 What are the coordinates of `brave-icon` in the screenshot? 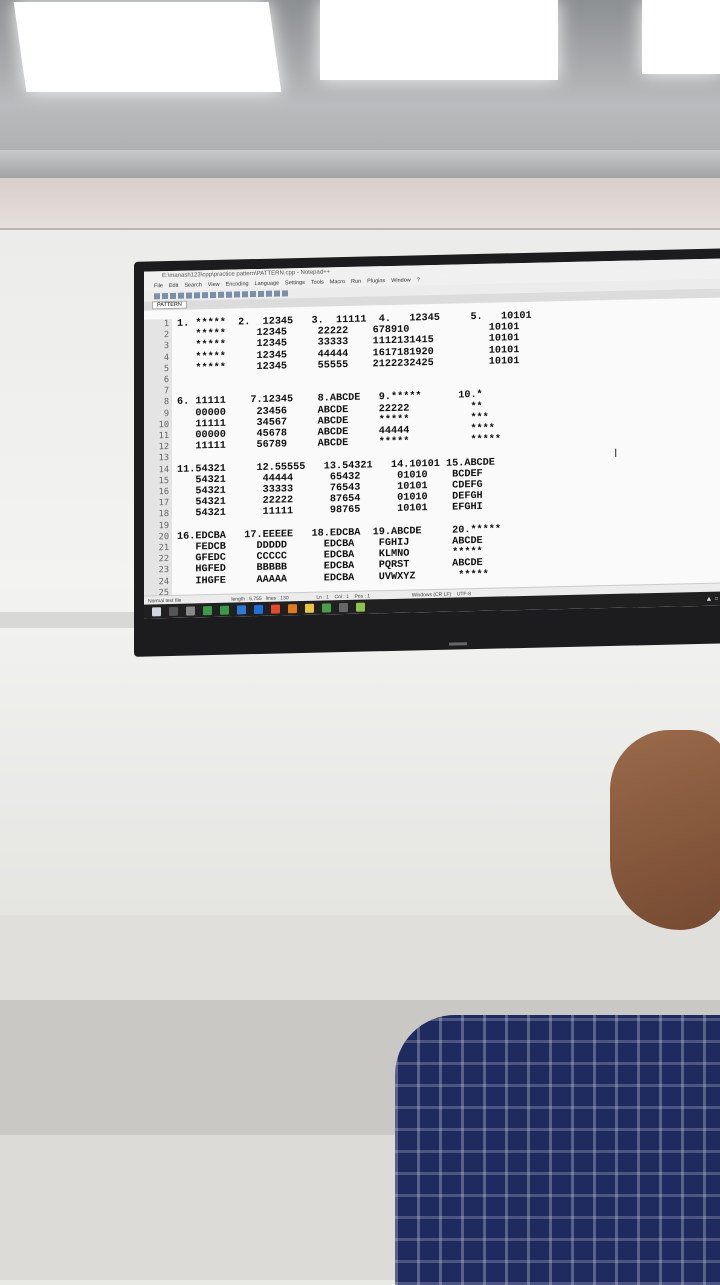 It's located at (275, 608).